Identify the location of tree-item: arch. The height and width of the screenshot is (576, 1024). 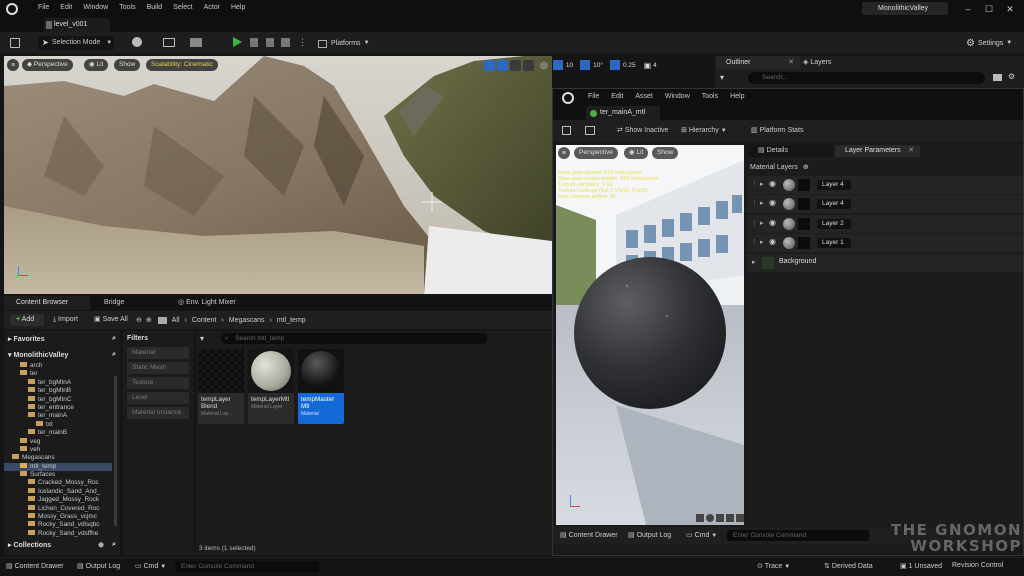
(58, 366).